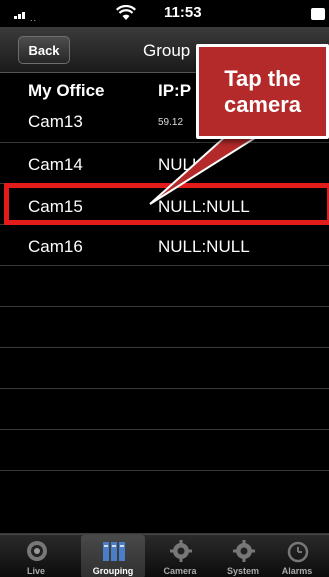  I want to click on camera-name: Cam16, so click(55, 246).